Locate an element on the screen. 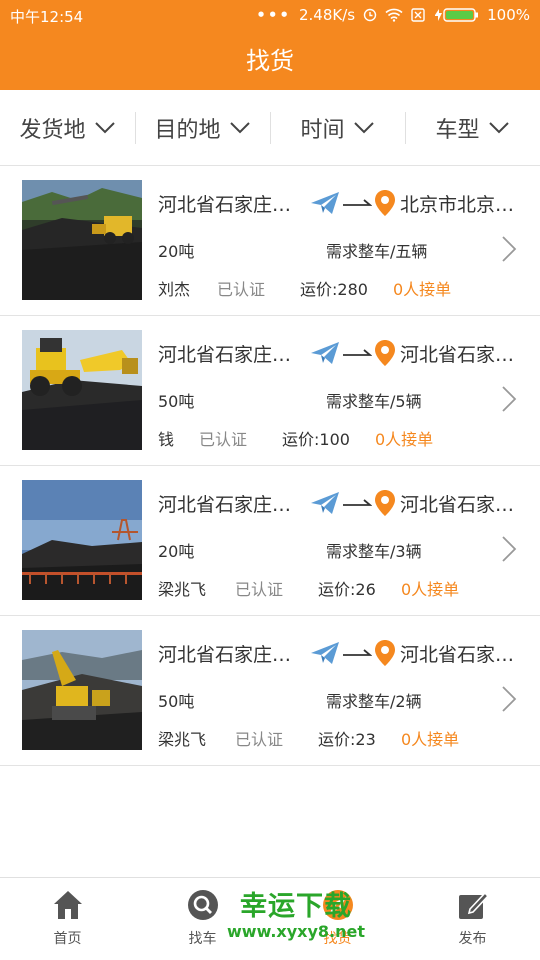 The height and width of the screenshot is (960, 540). edit-icon is located at coordinates (473, 905).